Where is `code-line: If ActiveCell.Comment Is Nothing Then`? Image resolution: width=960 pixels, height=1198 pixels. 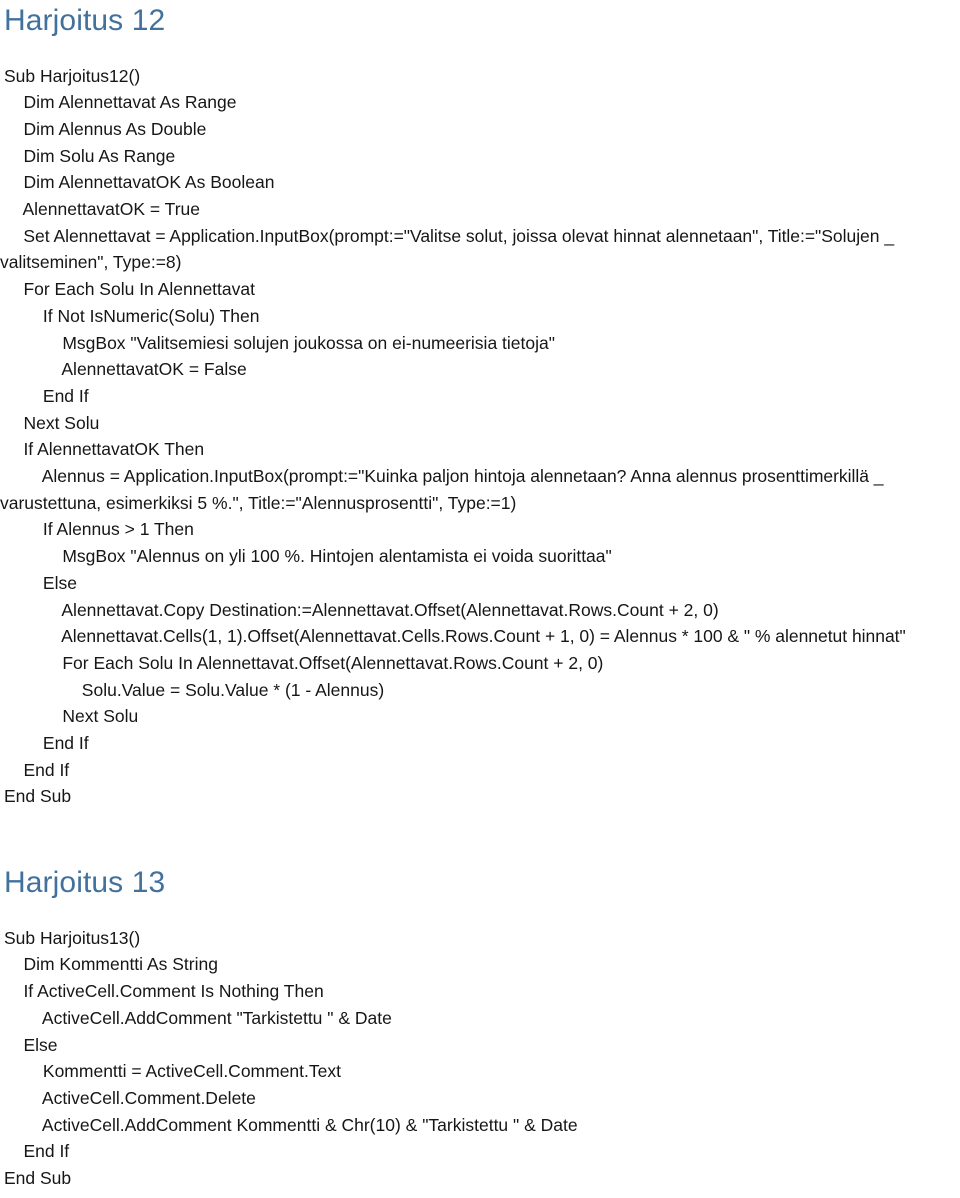
code-line: If ActiveCell.Comment Is Nothing Then is located at coordinates (164, 991).